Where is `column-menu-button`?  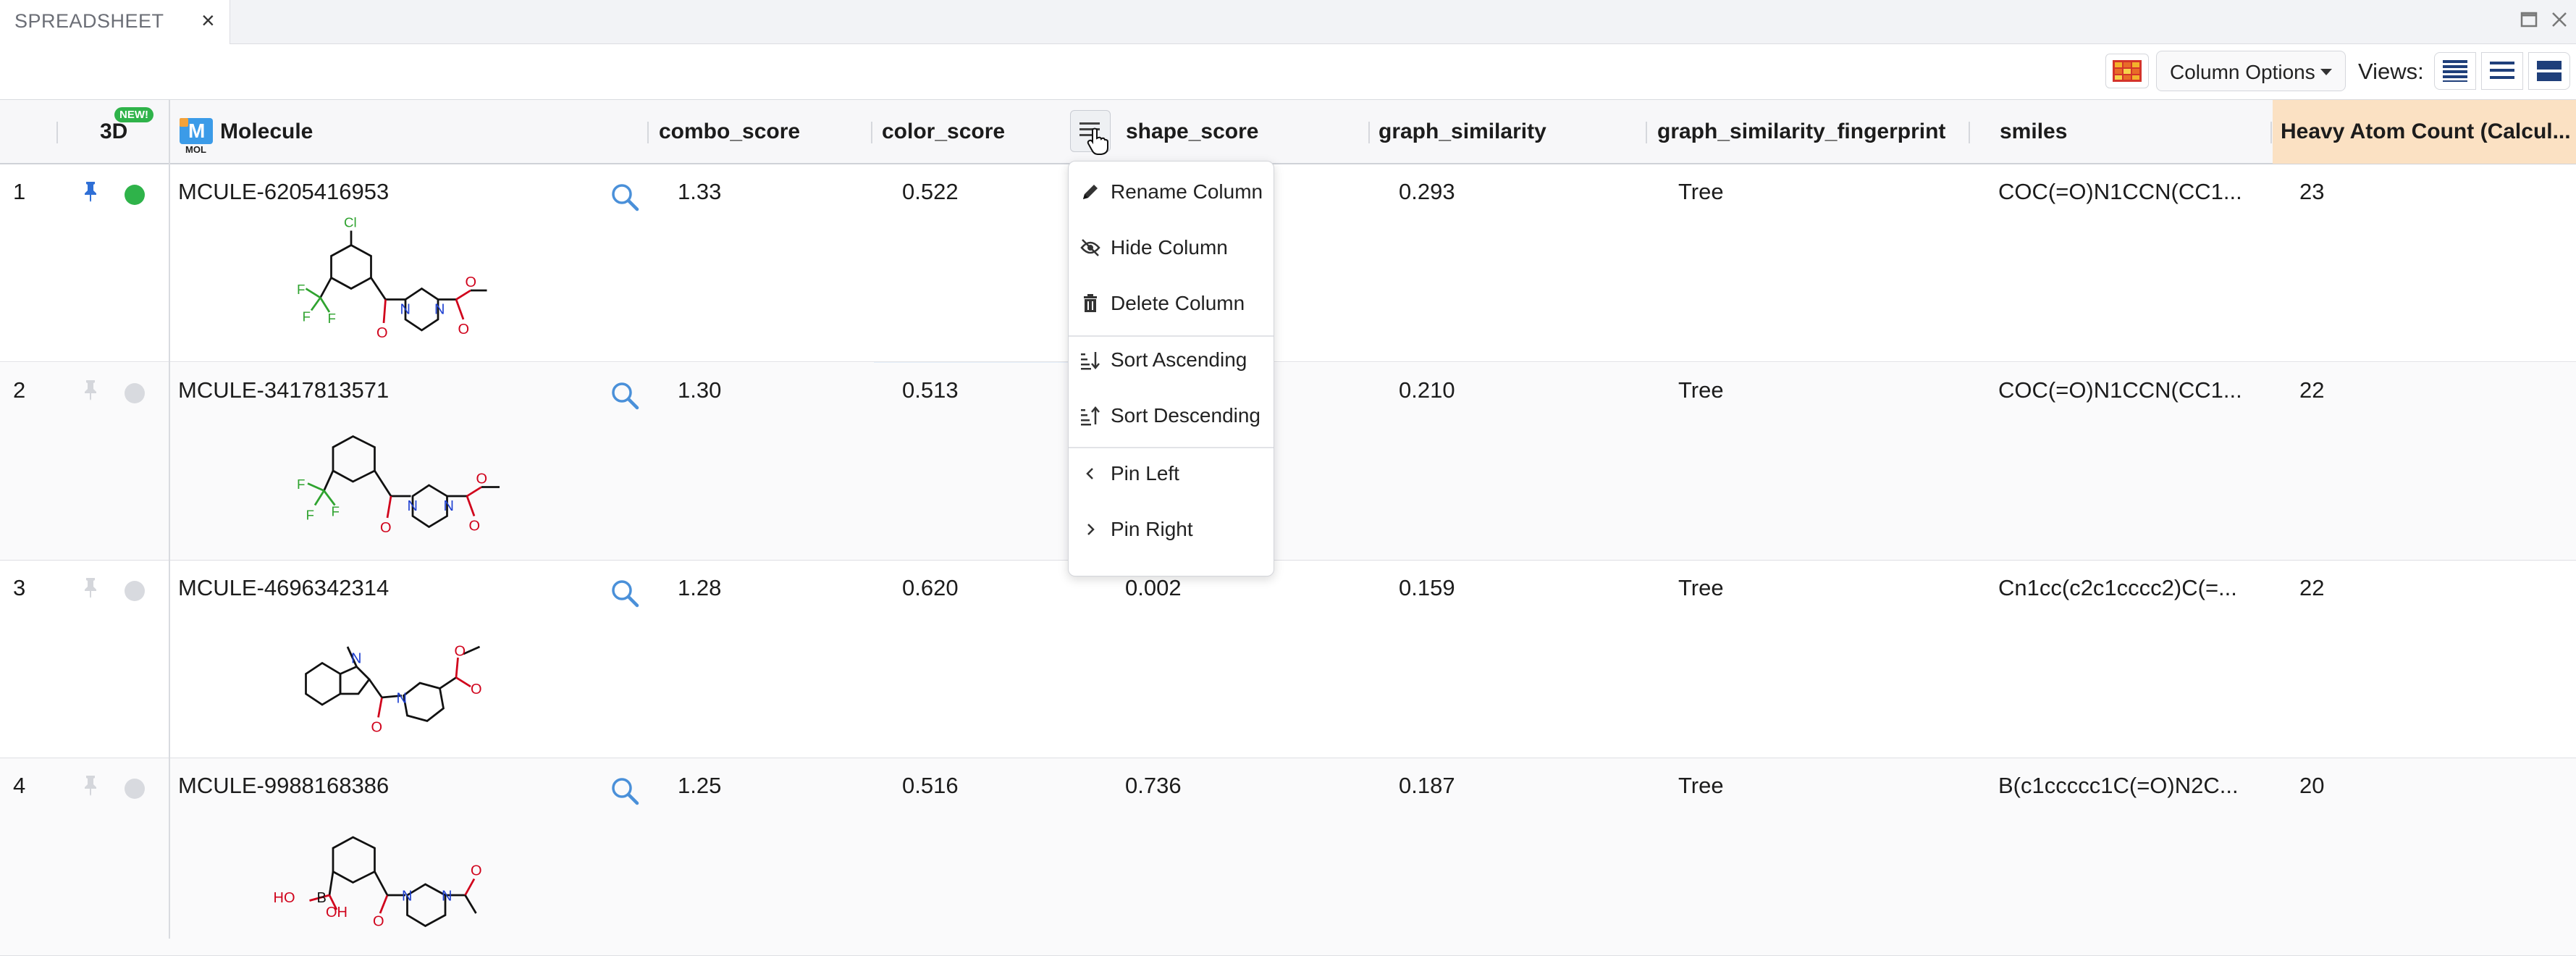 column-menu-button is located at coordinates (1090, 132).